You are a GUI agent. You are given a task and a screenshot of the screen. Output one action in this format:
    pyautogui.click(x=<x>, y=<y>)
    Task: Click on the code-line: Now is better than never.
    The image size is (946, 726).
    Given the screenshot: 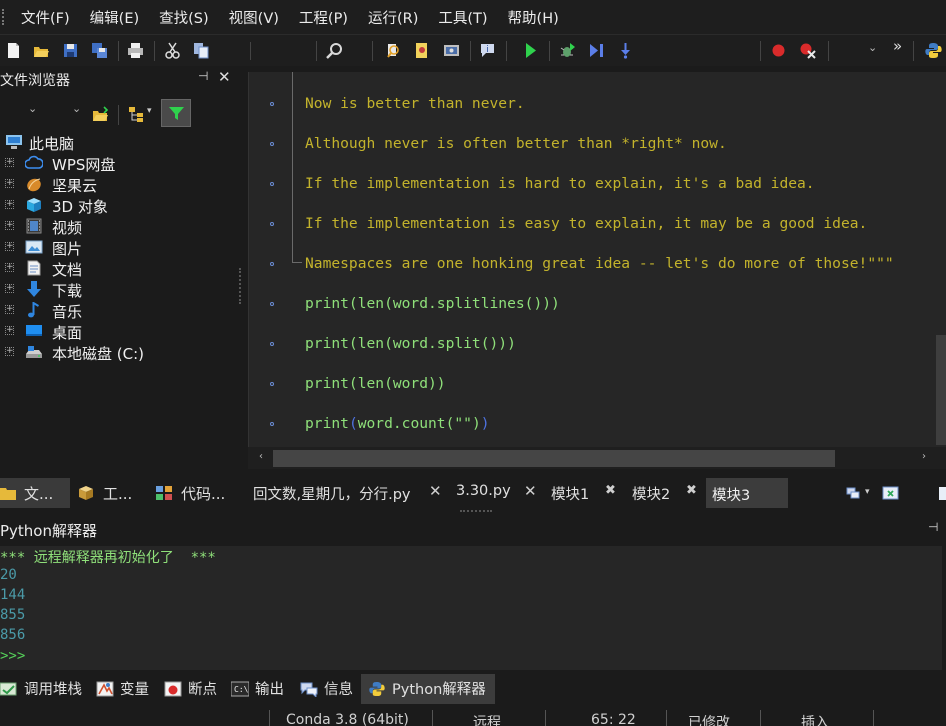 What is the action you would take?
    pyautogui.click(x=415, y=105)
    